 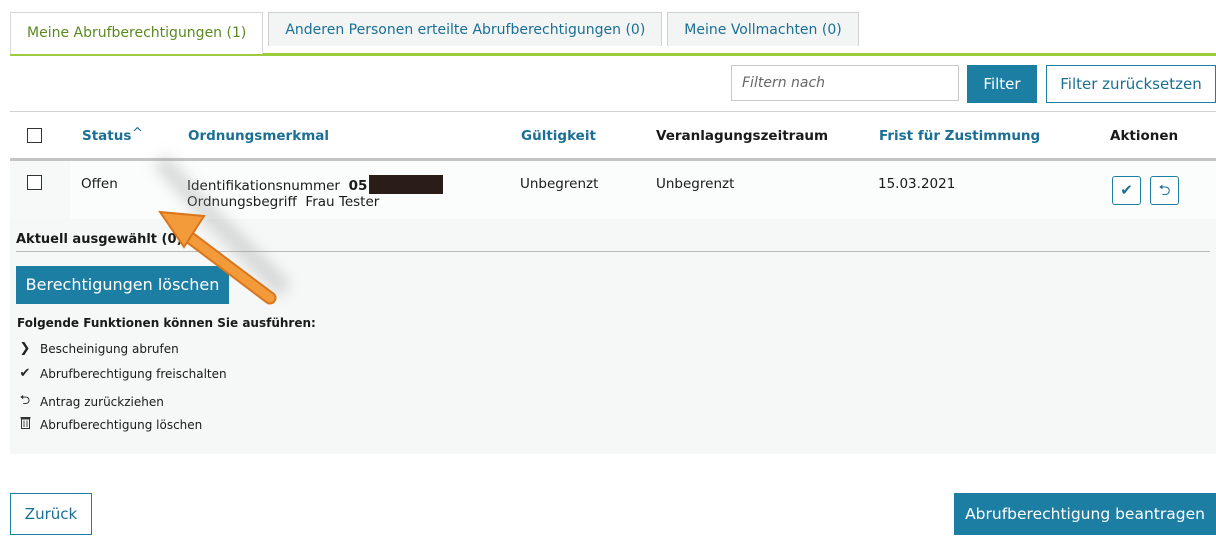 What do you see at coordinates (25, 348) in the screenshot?
I see `chevron-right-icon: ❯` at bounding box center [25, 348].